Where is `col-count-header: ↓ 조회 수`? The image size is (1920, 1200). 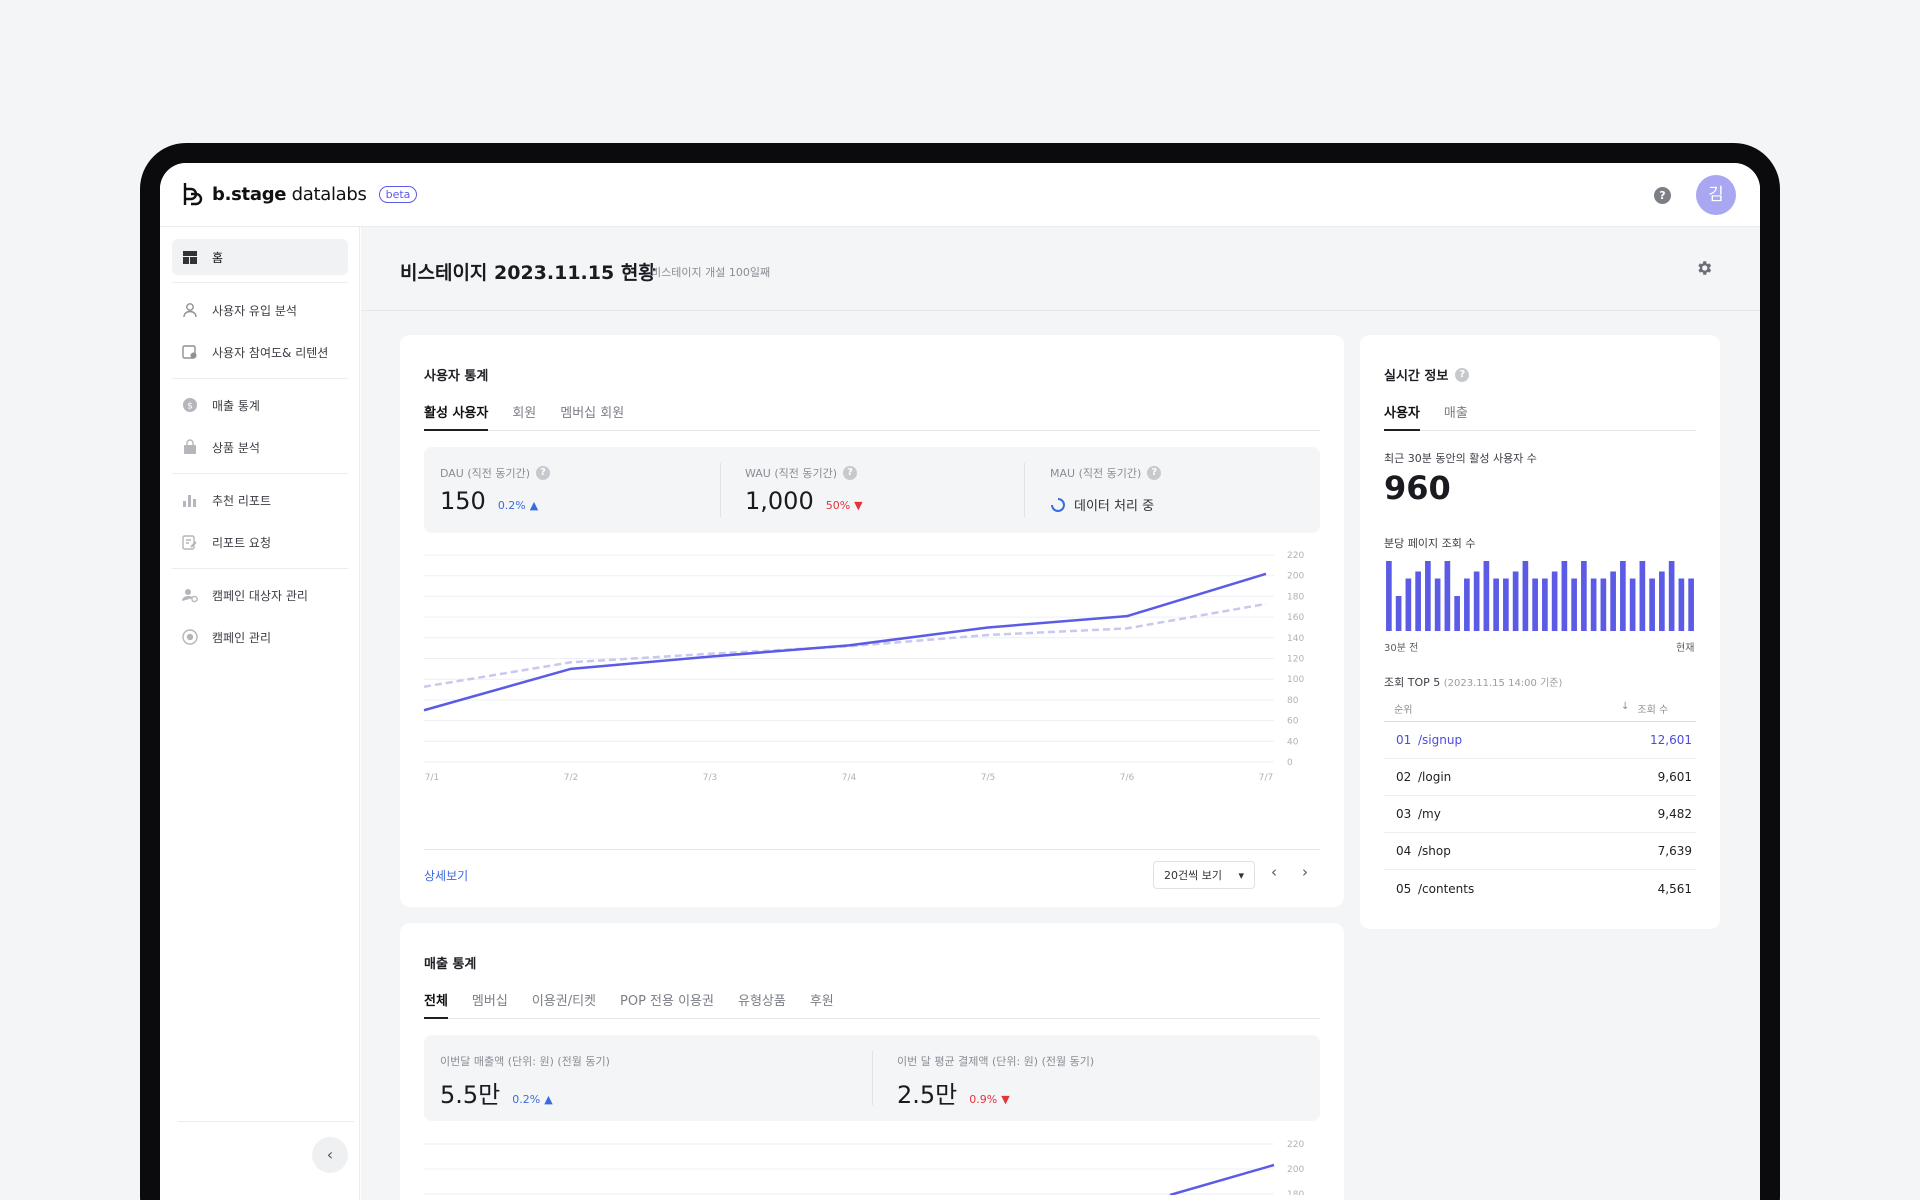 col-count-header: ↓ 조회 수 is located at coordinates (1644, 708).